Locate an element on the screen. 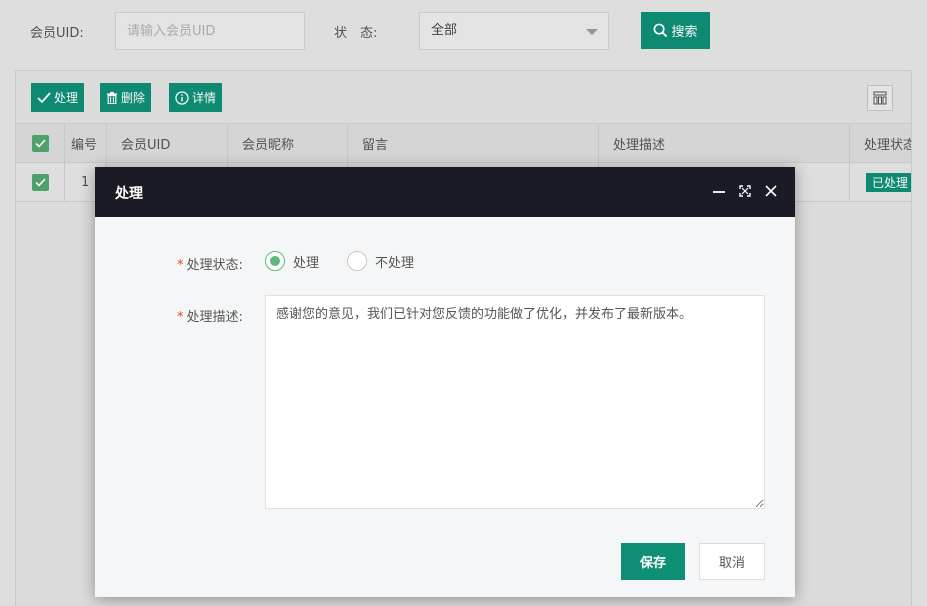  radio-no-process: 不处理 is located at coordinates (380, 261).